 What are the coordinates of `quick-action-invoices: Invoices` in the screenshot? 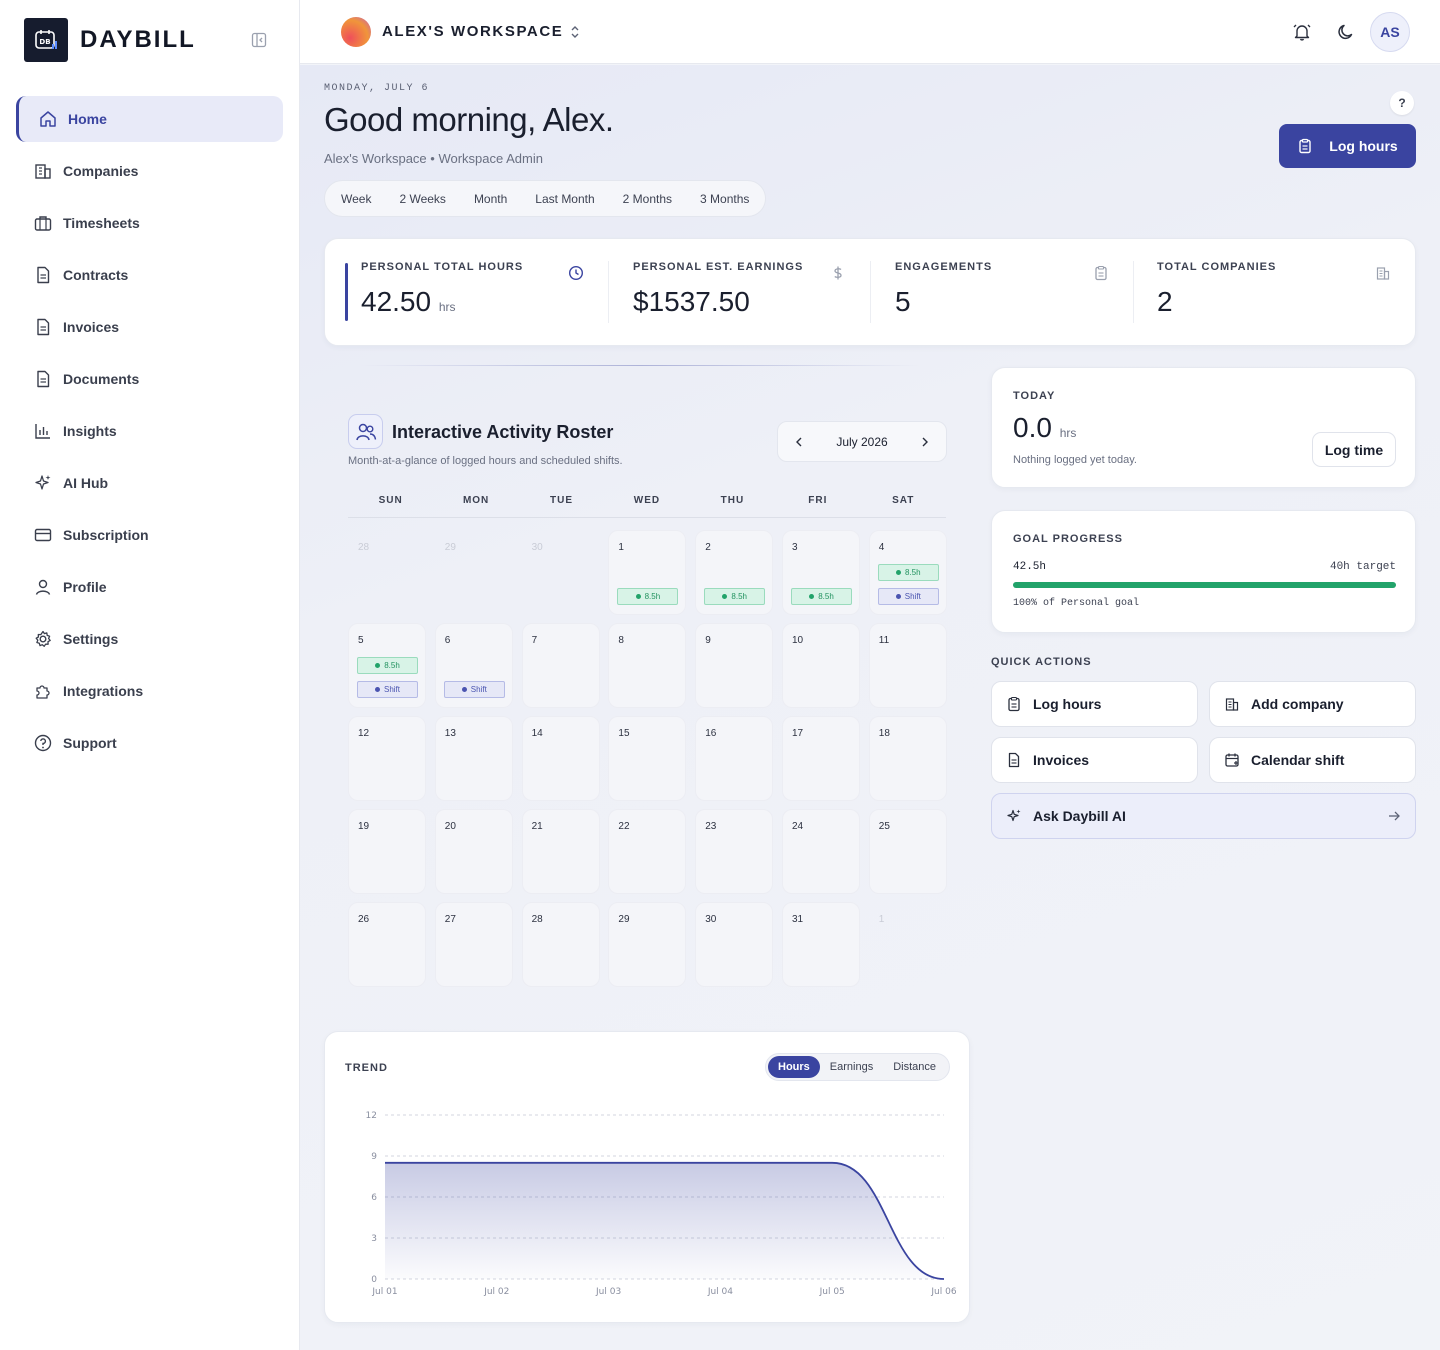 It's located at (1094, 760).